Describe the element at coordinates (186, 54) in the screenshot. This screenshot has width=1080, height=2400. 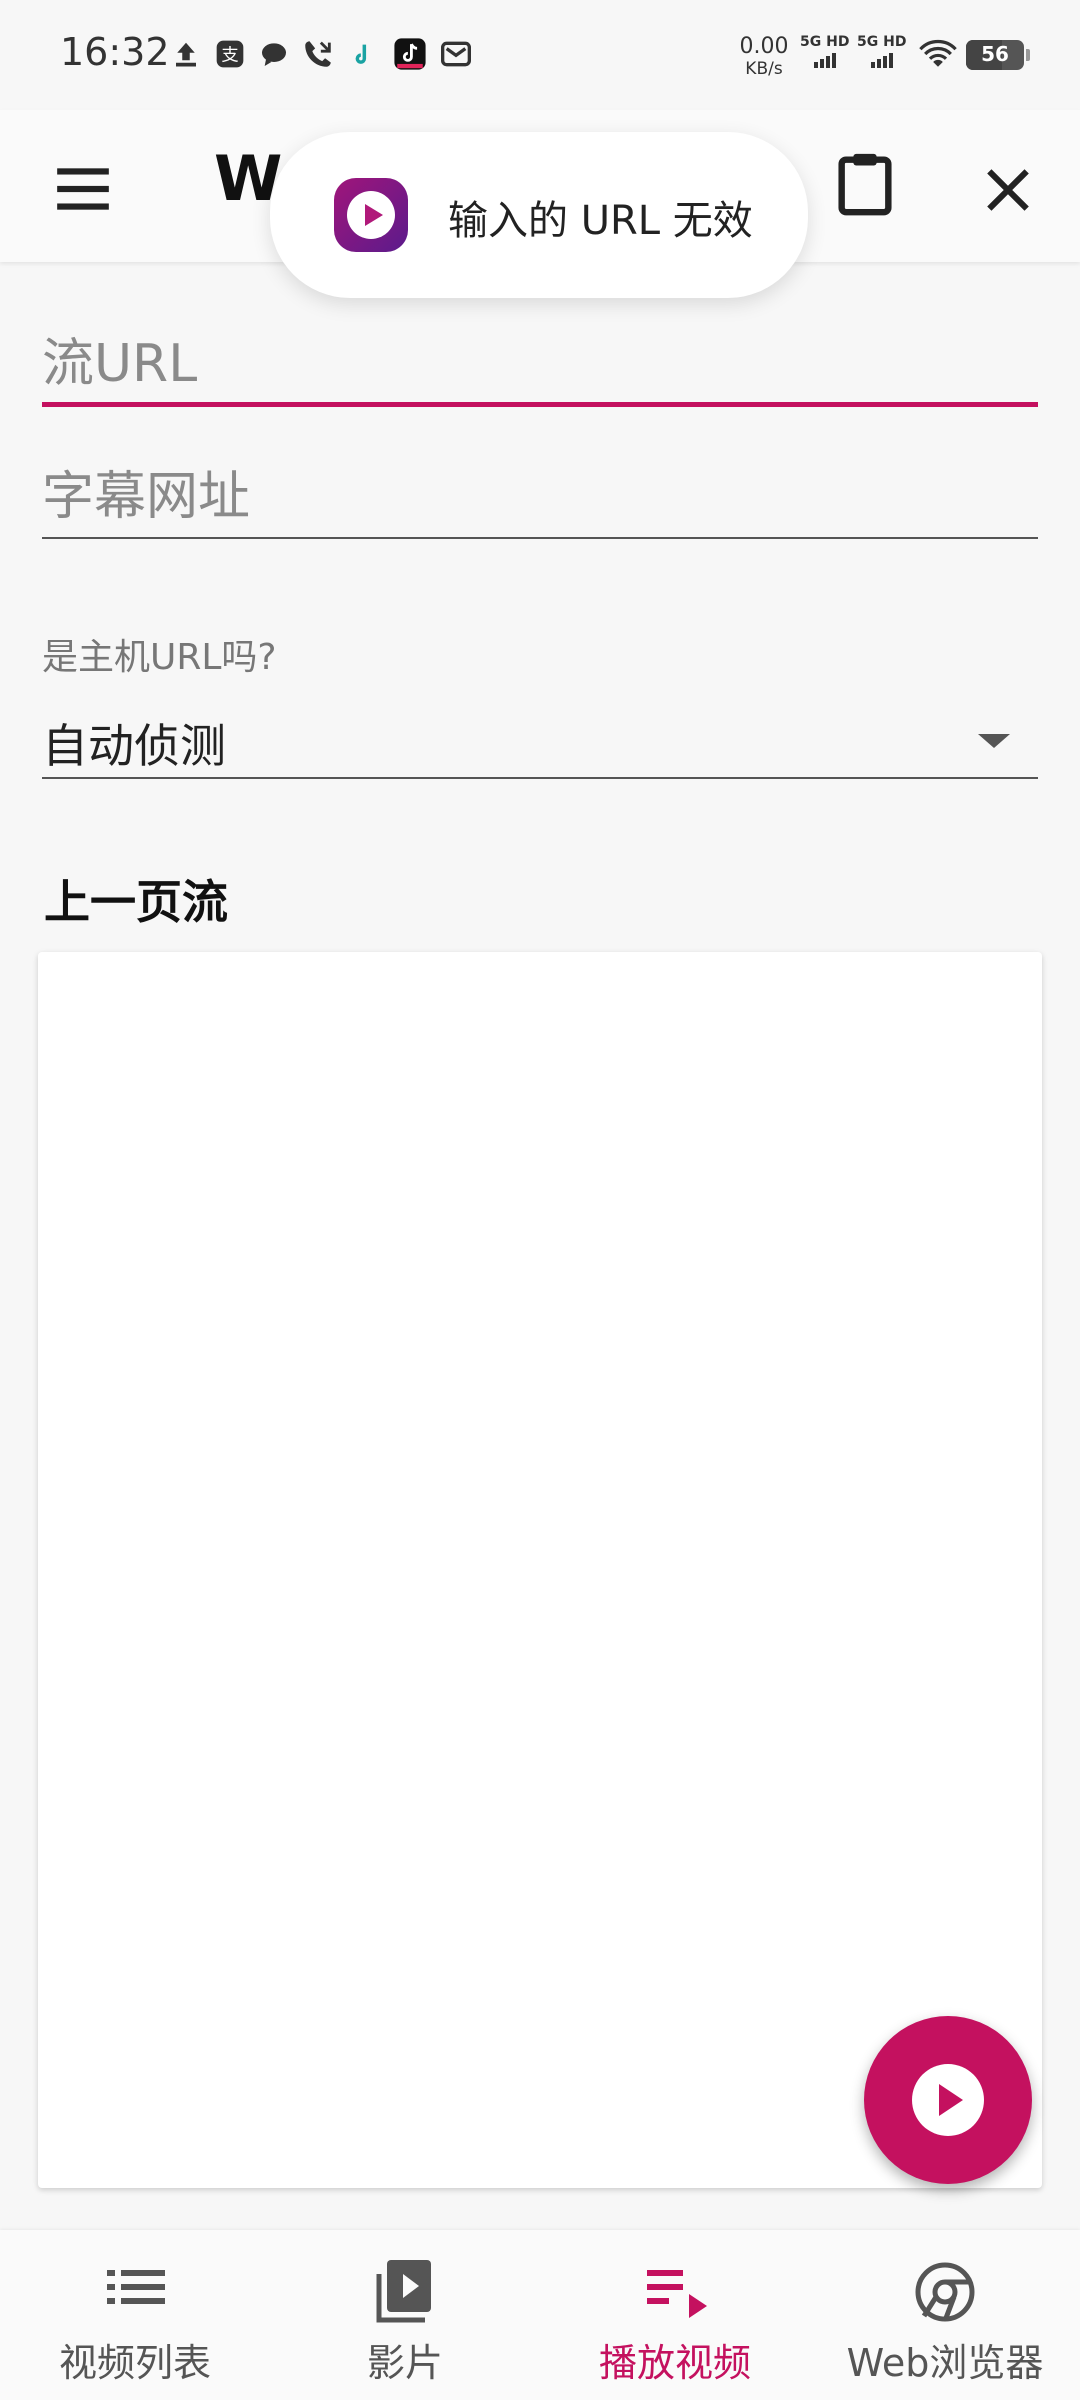
I see `upload-icon` at that location.